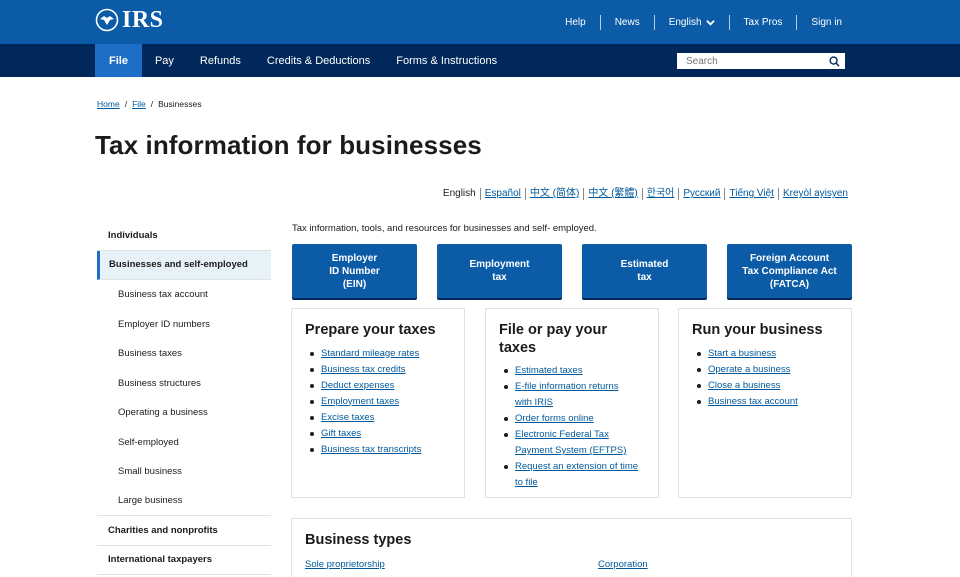 This screenshot has width=960, height=577. Describe the element at coordinates (553, 194) in the screenshot. I see `lang-chinese-simplified: 中文 (简体)` at that location.